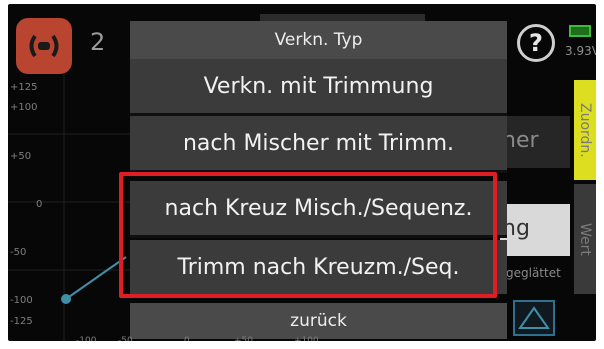 The image size is (604, 349). Describe the element at coordinates (187, 338) in the screenshot. I see `x-axis-label: 0` at that location.